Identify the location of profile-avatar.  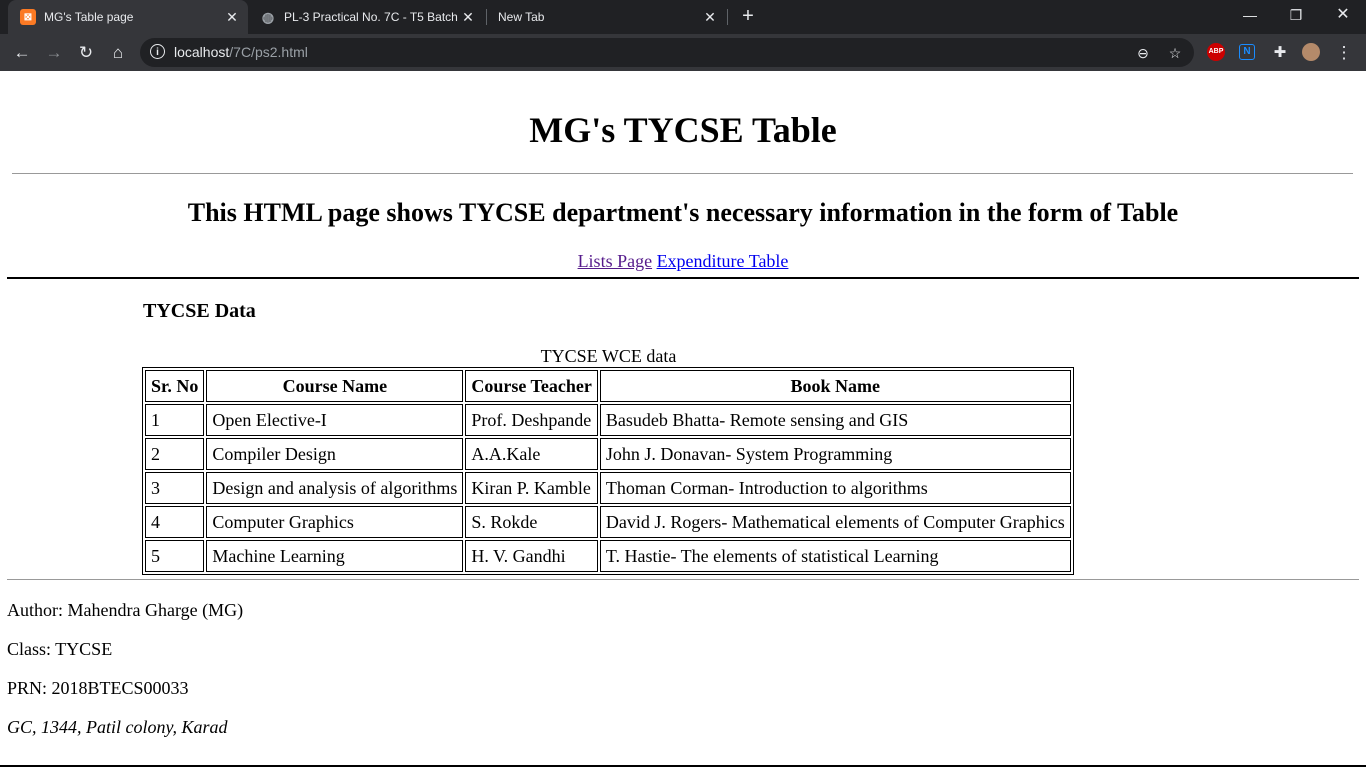
(1311, 52).